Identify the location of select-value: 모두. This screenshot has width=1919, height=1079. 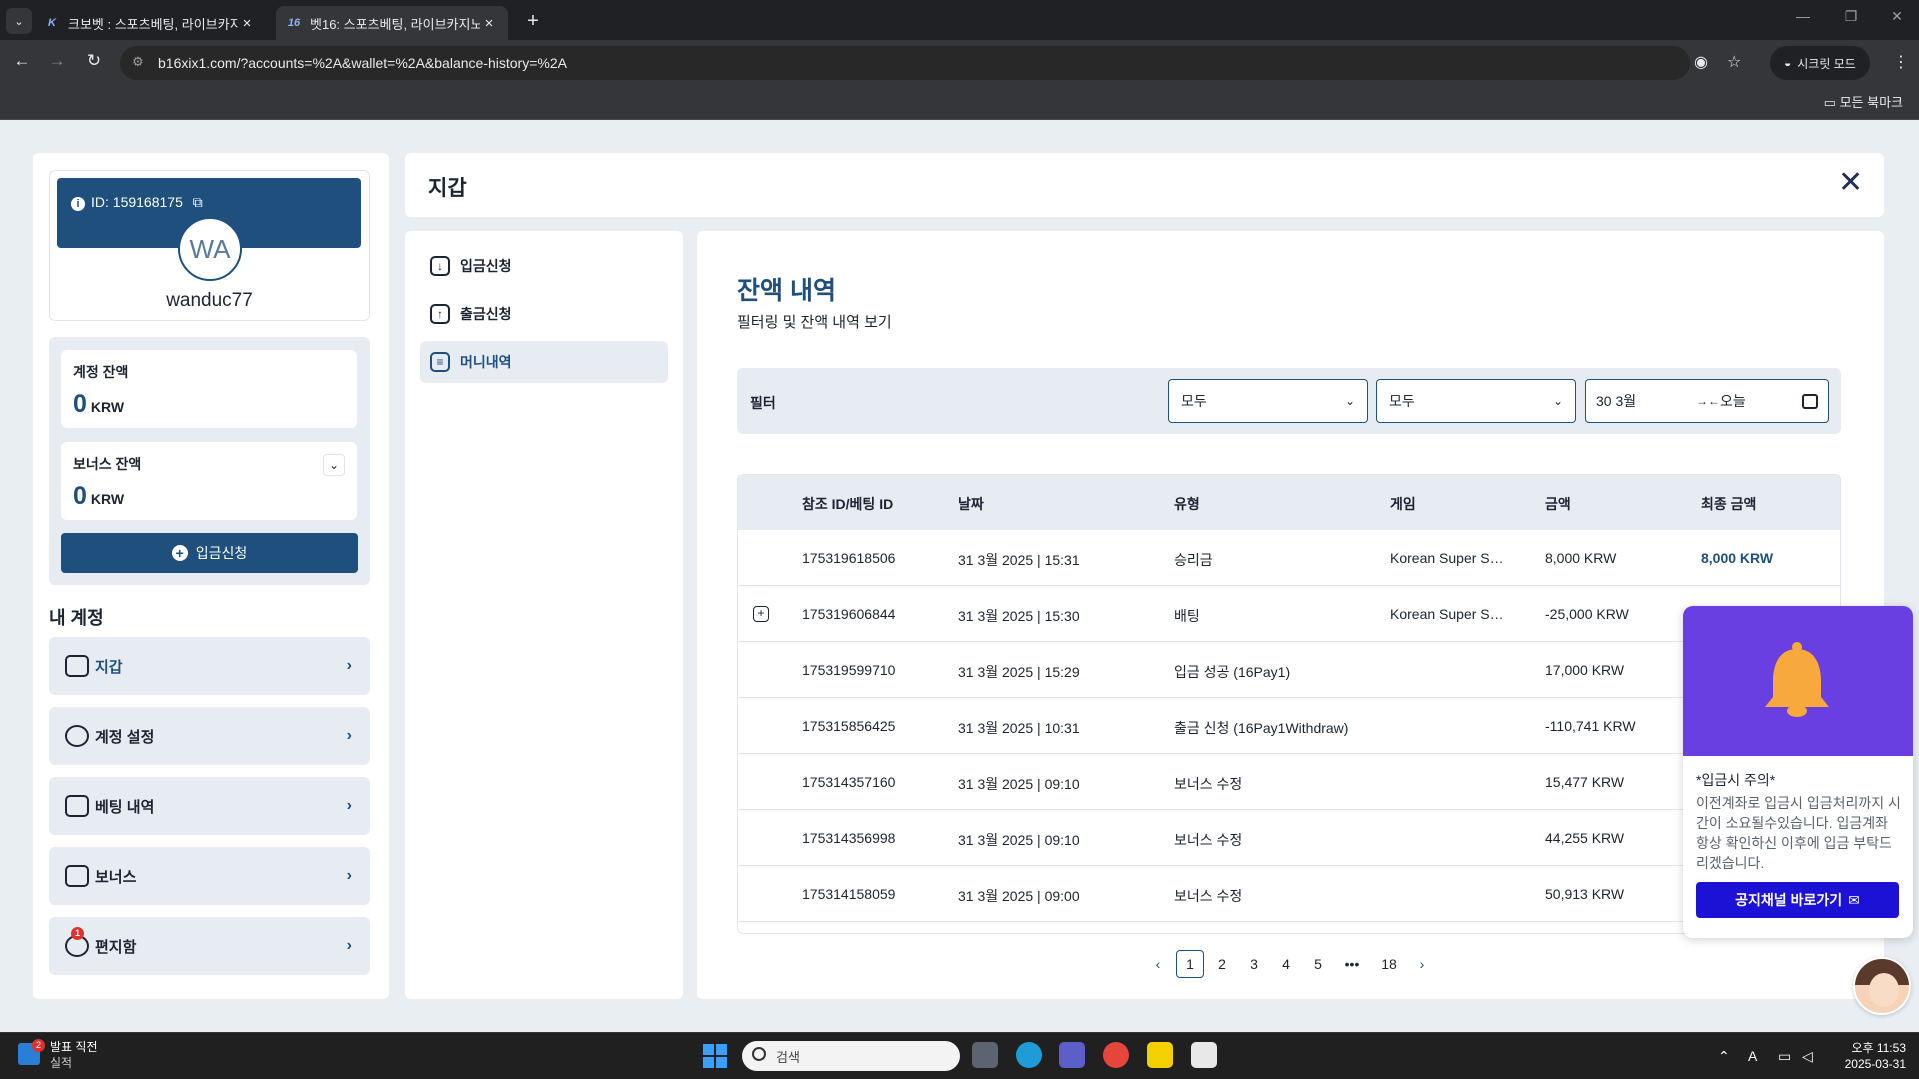
(1402, 401).